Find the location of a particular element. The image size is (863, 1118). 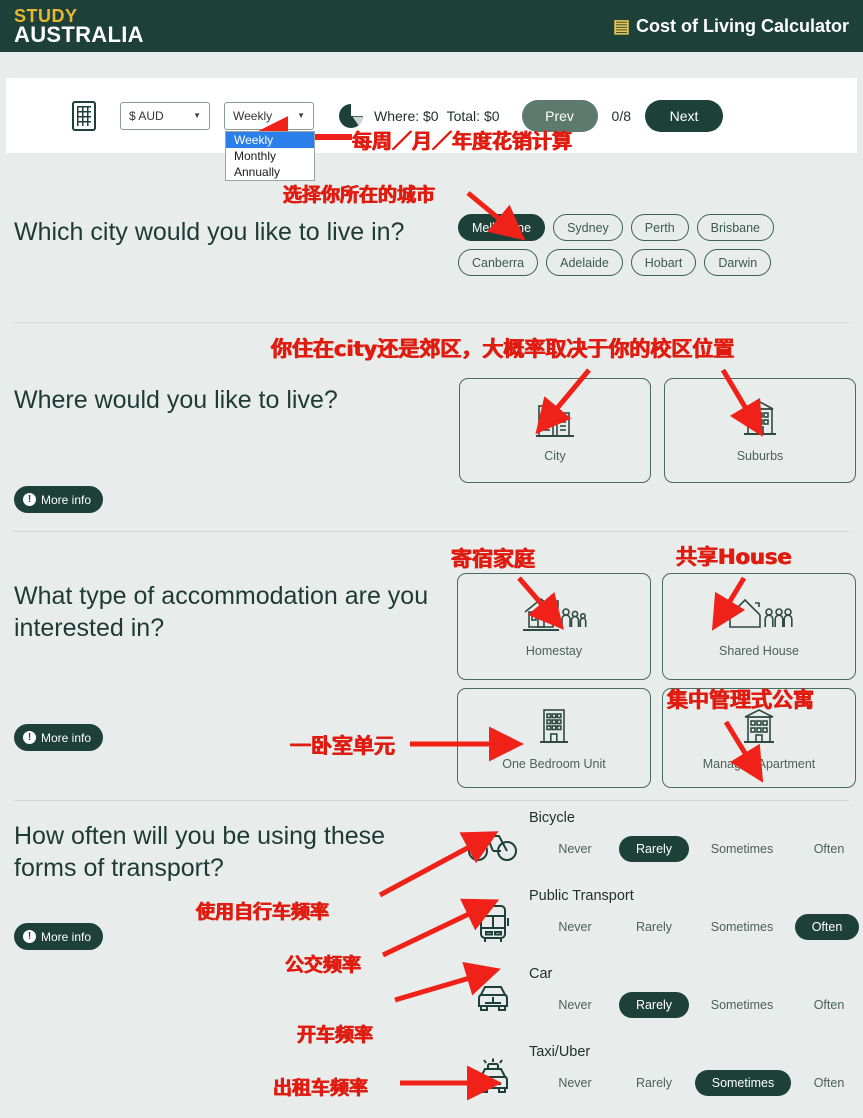

study-australia-logo: STUDY AUSTRALIA is located at coordinates (79, 26).